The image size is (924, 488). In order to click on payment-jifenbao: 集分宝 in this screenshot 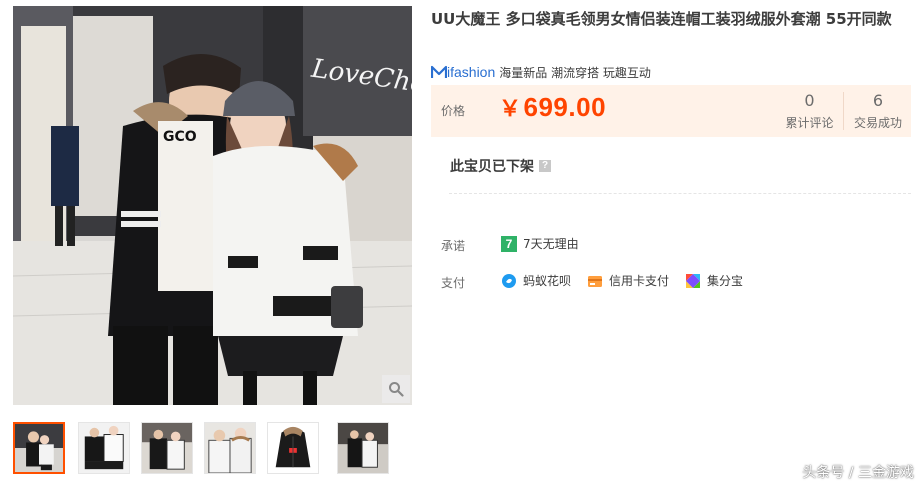, I will do `click(714, 280)`.